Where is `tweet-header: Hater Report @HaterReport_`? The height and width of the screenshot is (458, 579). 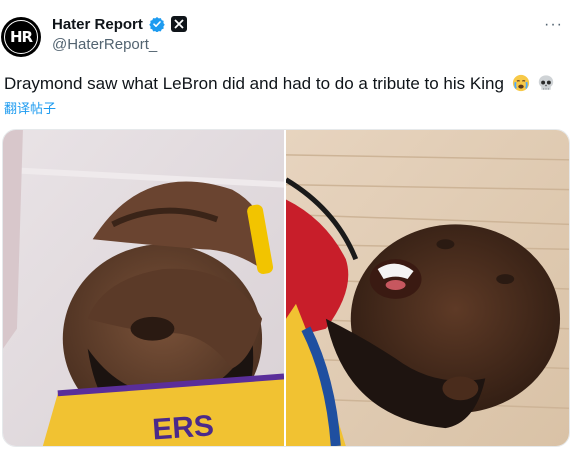
tweet-header: Hater Report @HaterReport_ is located at coordinates (119, 33).